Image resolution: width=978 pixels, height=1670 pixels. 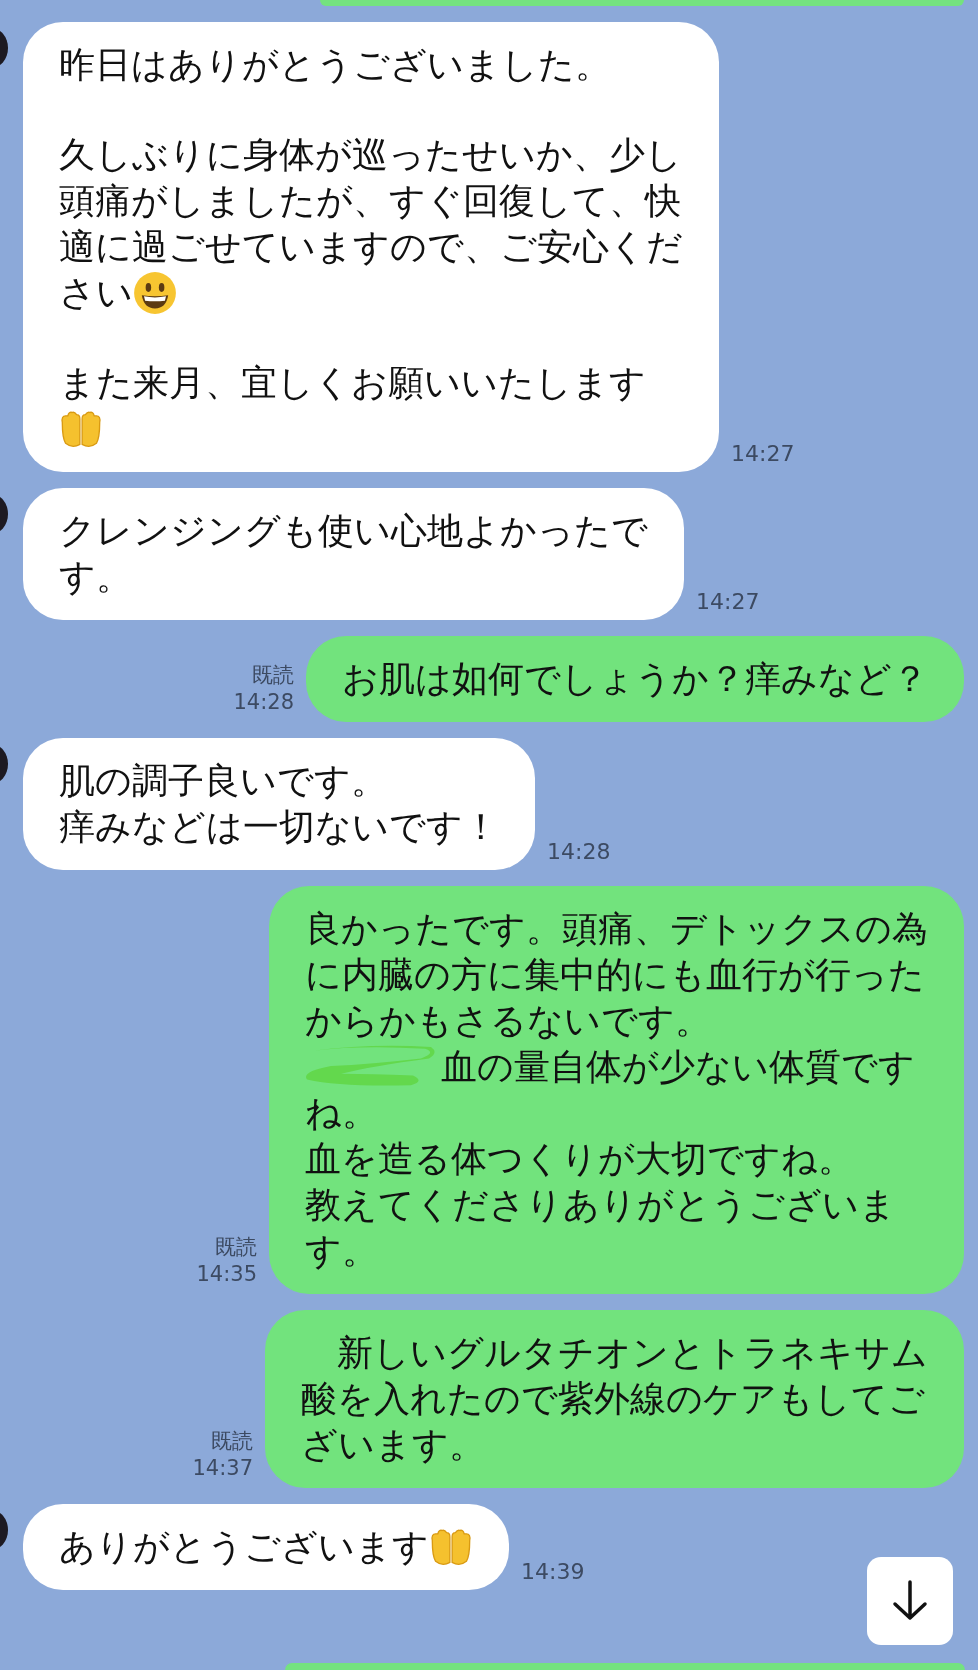 What do you see at coordinates (371, 247) in the screenshot?
I see `message-text: 適に過ごせていますので、ご安心くだ` at bounding box center [371, 247].